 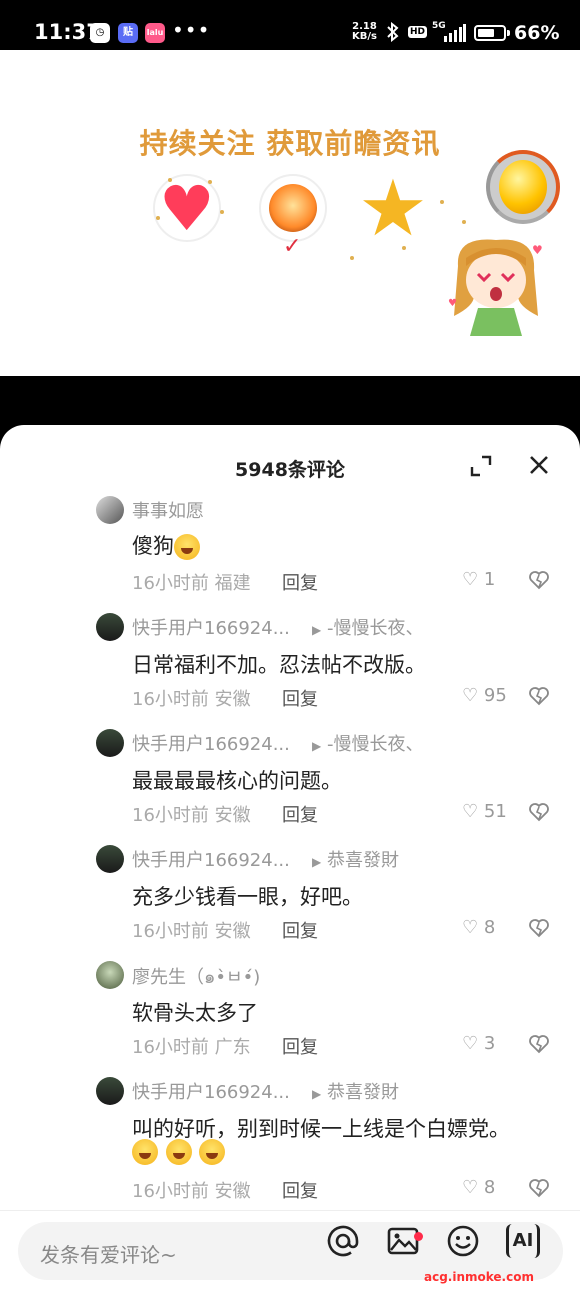 What do you see at coordinates (495, 811) in the screenshot?
I see `like-count: 51` at bounding box center [495, 811].